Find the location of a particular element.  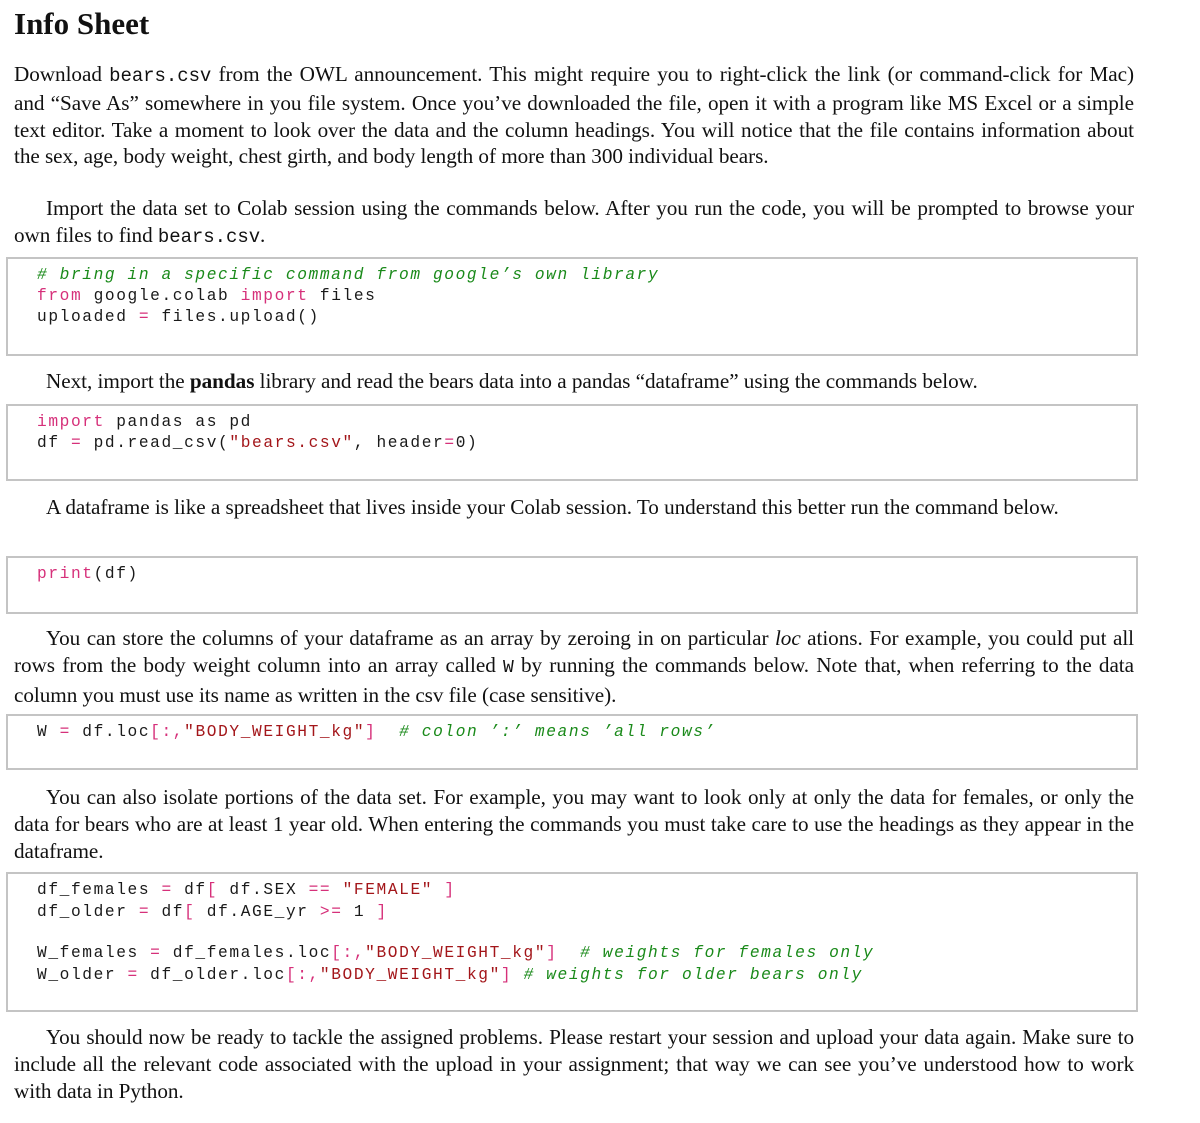

code-comment: # colon ’:’ means ’all rows’ is located at coordinates (557, 732).